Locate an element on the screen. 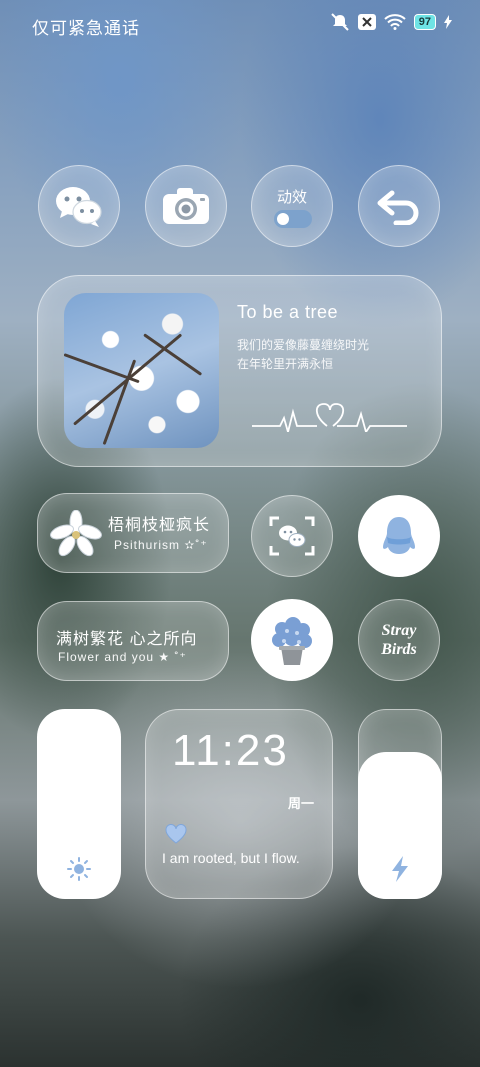 This screenshot has width=480, height=1067. lily-flower-icon is located at coordinates (76, 533).